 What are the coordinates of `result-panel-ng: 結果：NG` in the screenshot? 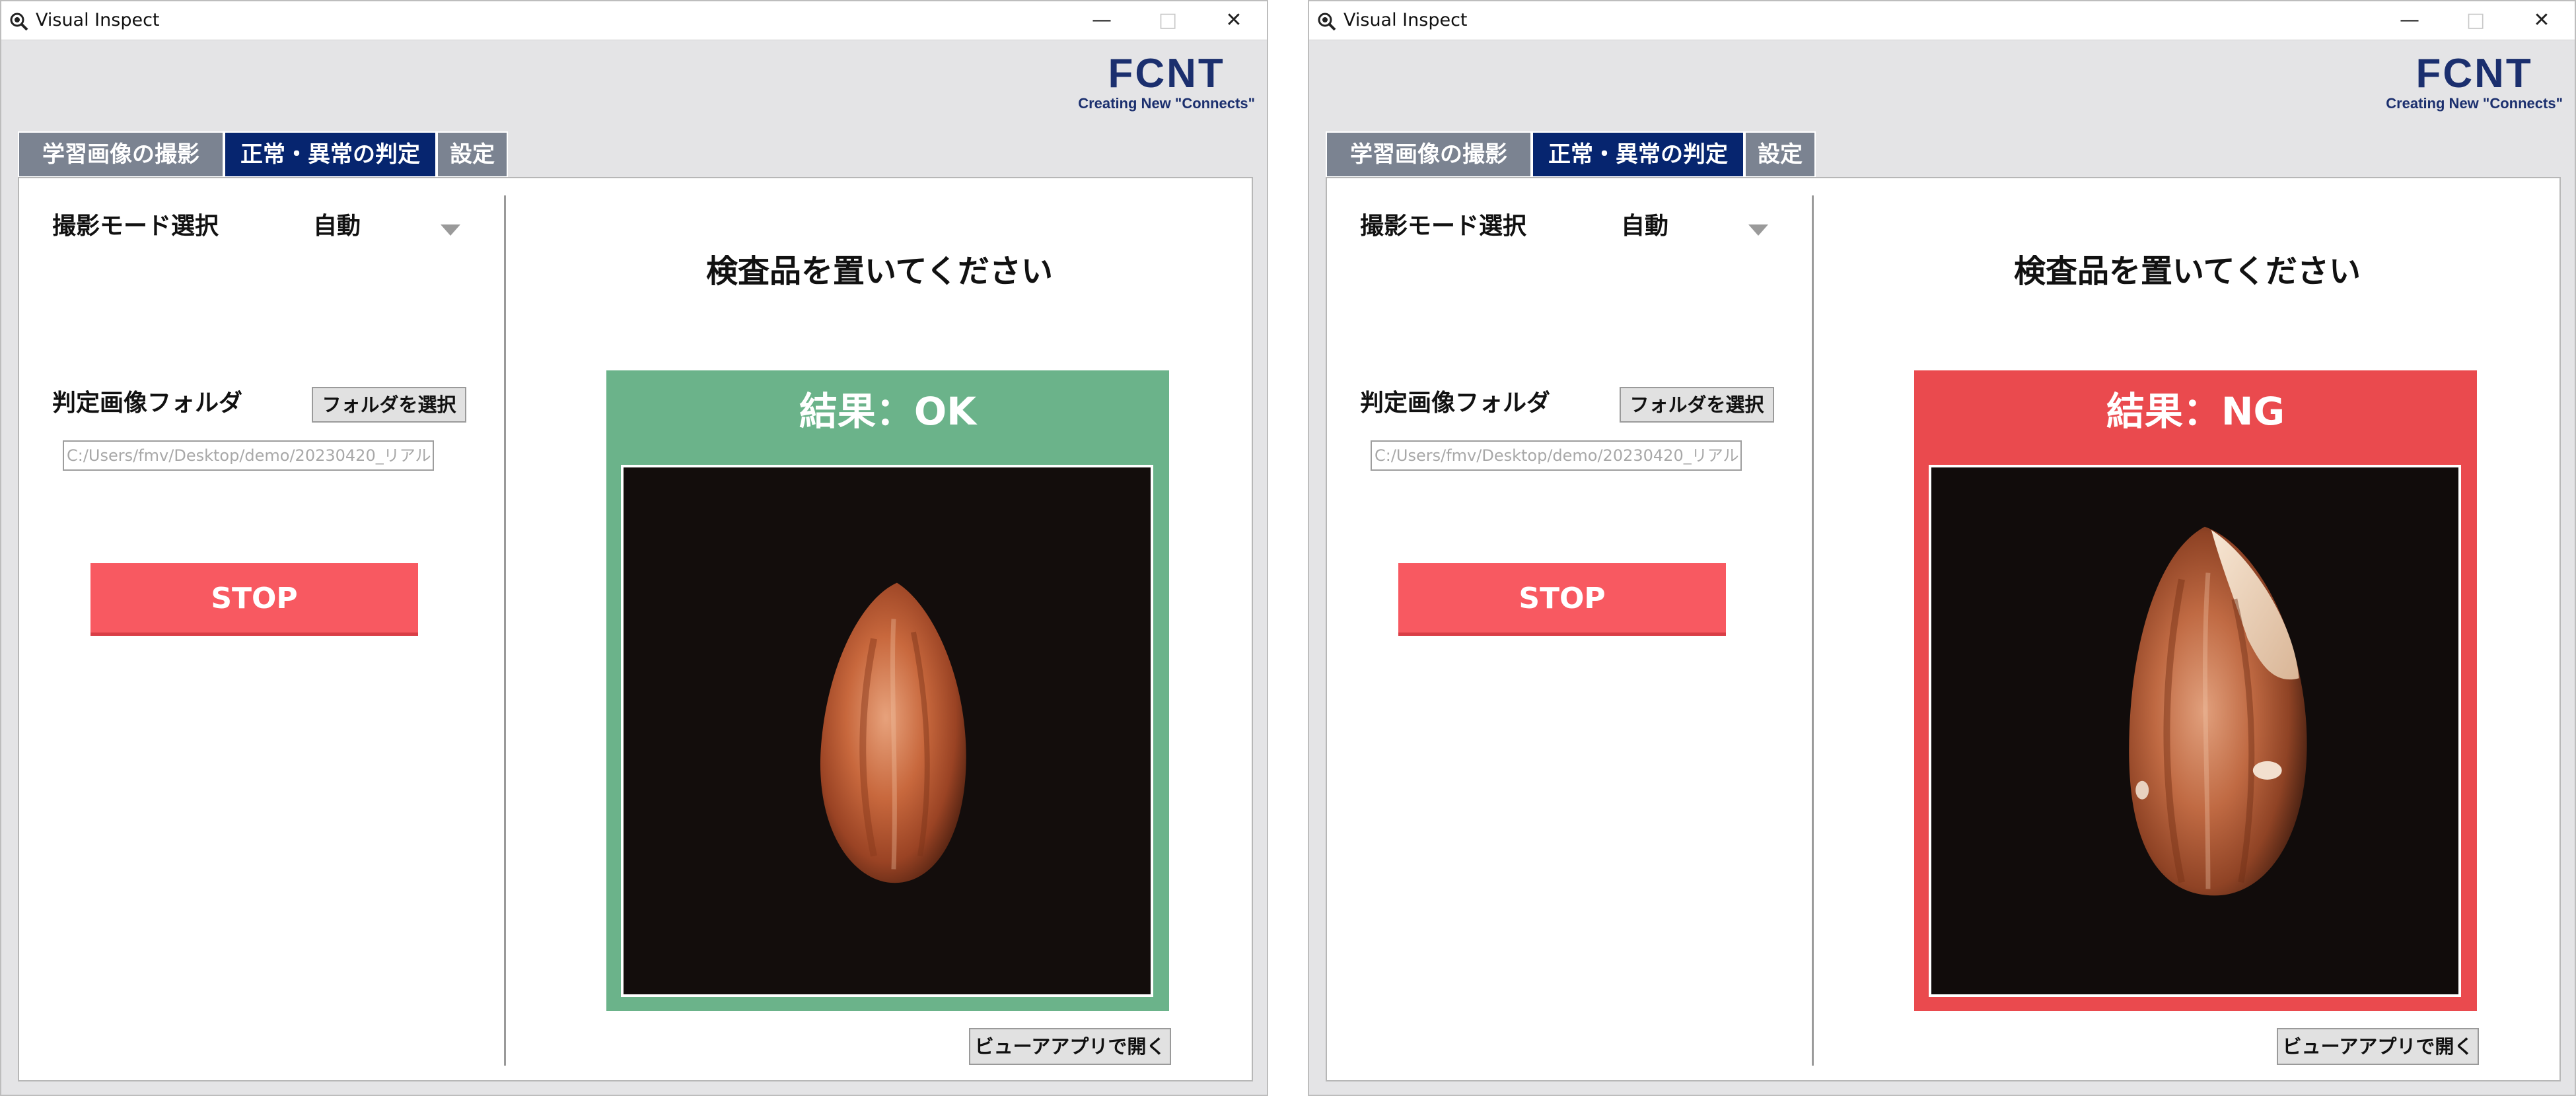 It's located at (2196, 690).